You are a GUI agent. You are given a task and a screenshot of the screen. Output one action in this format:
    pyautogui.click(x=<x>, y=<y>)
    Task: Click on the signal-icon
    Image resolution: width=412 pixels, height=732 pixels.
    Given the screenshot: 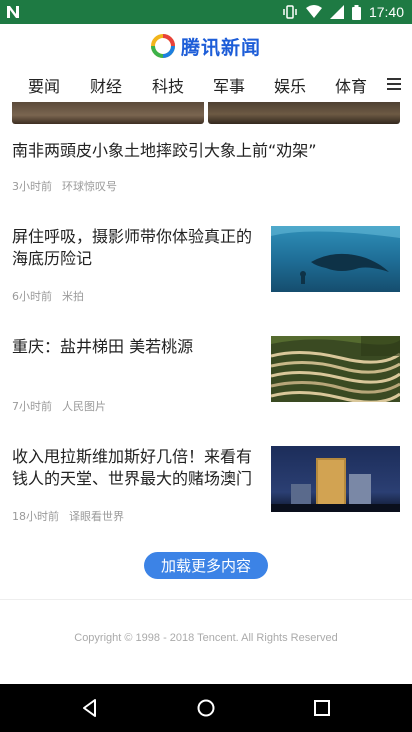 What is the action you would take?
    pyautogui.click(x=336, y=12)
    